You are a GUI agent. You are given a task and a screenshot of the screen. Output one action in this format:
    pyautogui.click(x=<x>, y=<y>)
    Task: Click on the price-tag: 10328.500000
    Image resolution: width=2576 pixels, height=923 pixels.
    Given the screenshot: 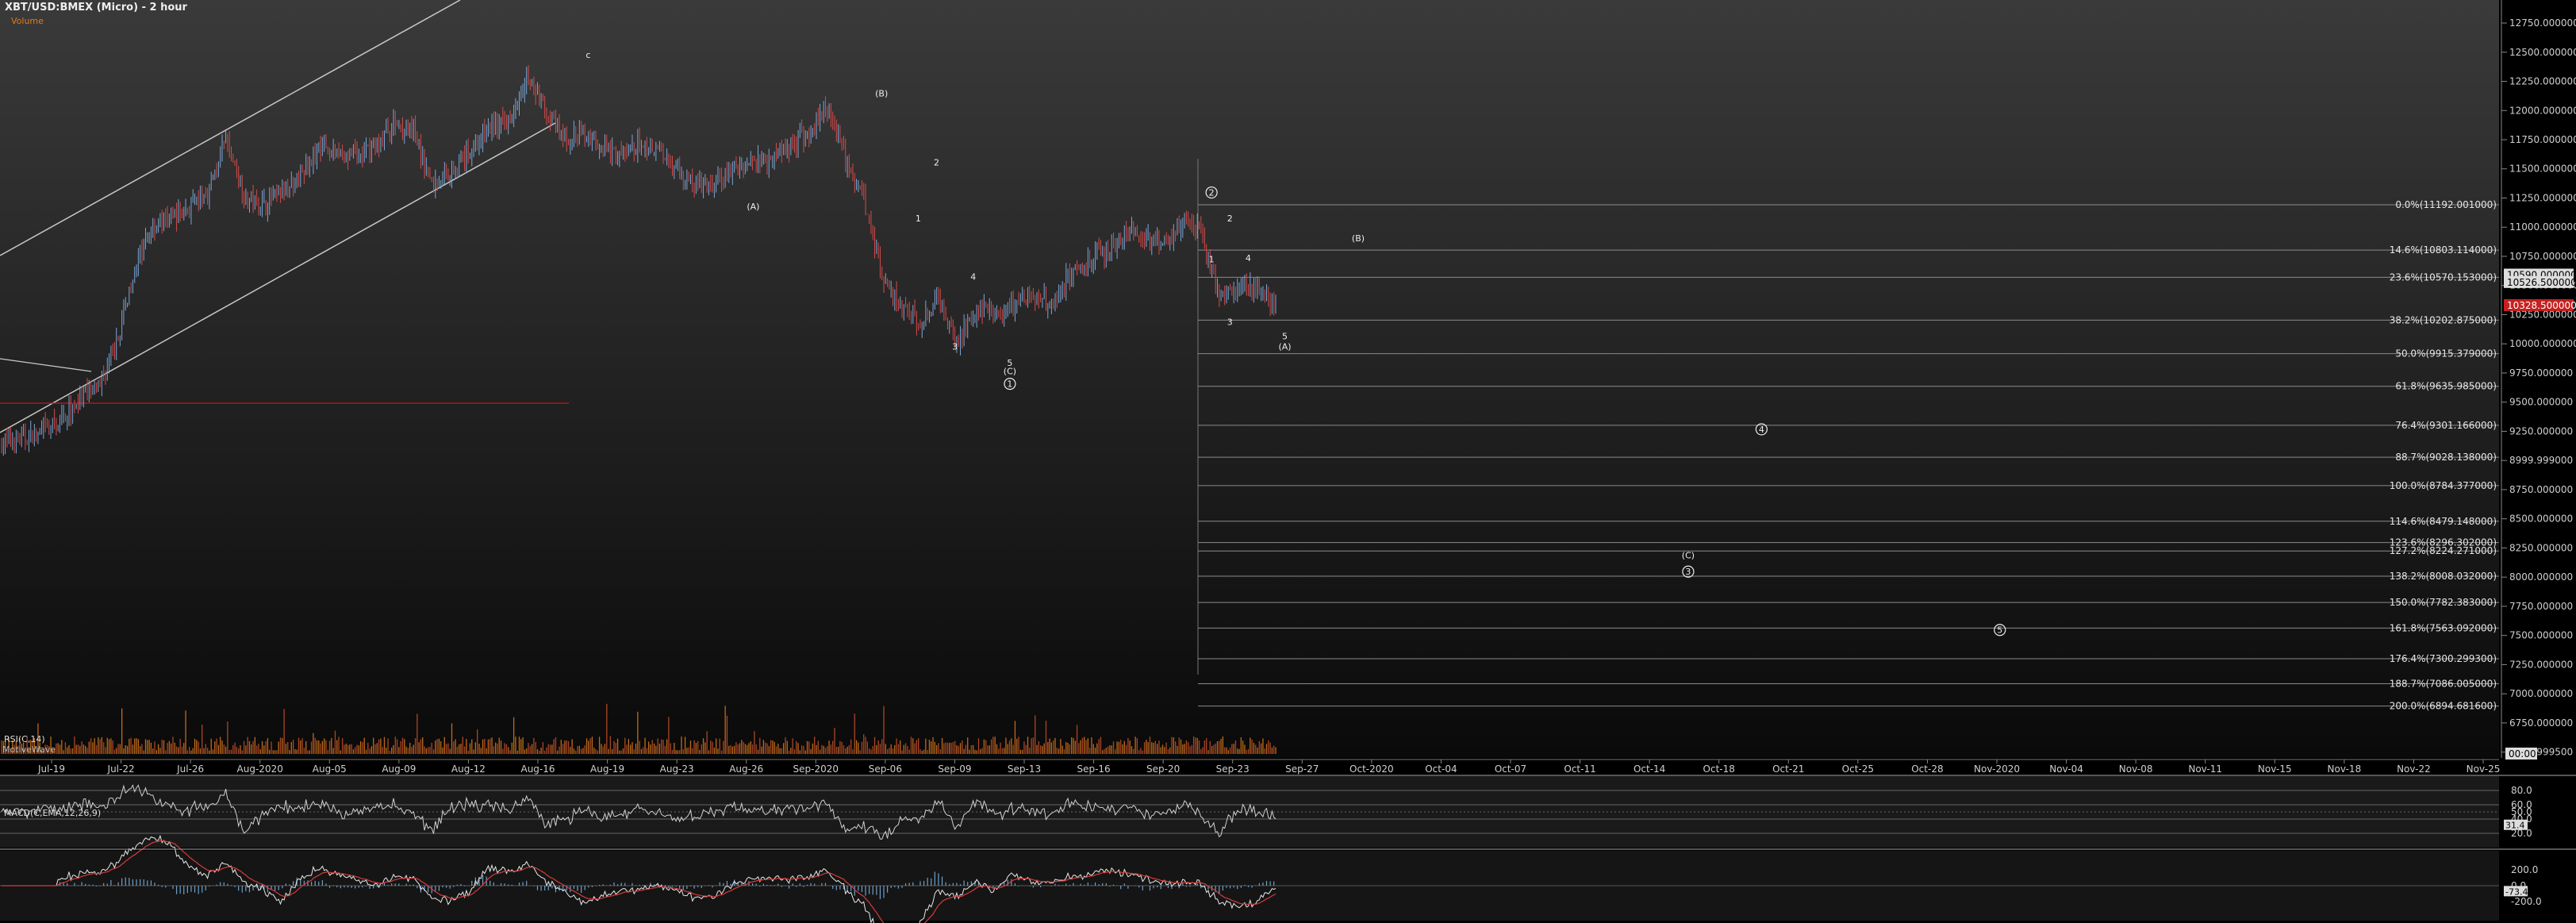 What is the action you would take?
    pyautogui.click(x=2541, y=305)
    